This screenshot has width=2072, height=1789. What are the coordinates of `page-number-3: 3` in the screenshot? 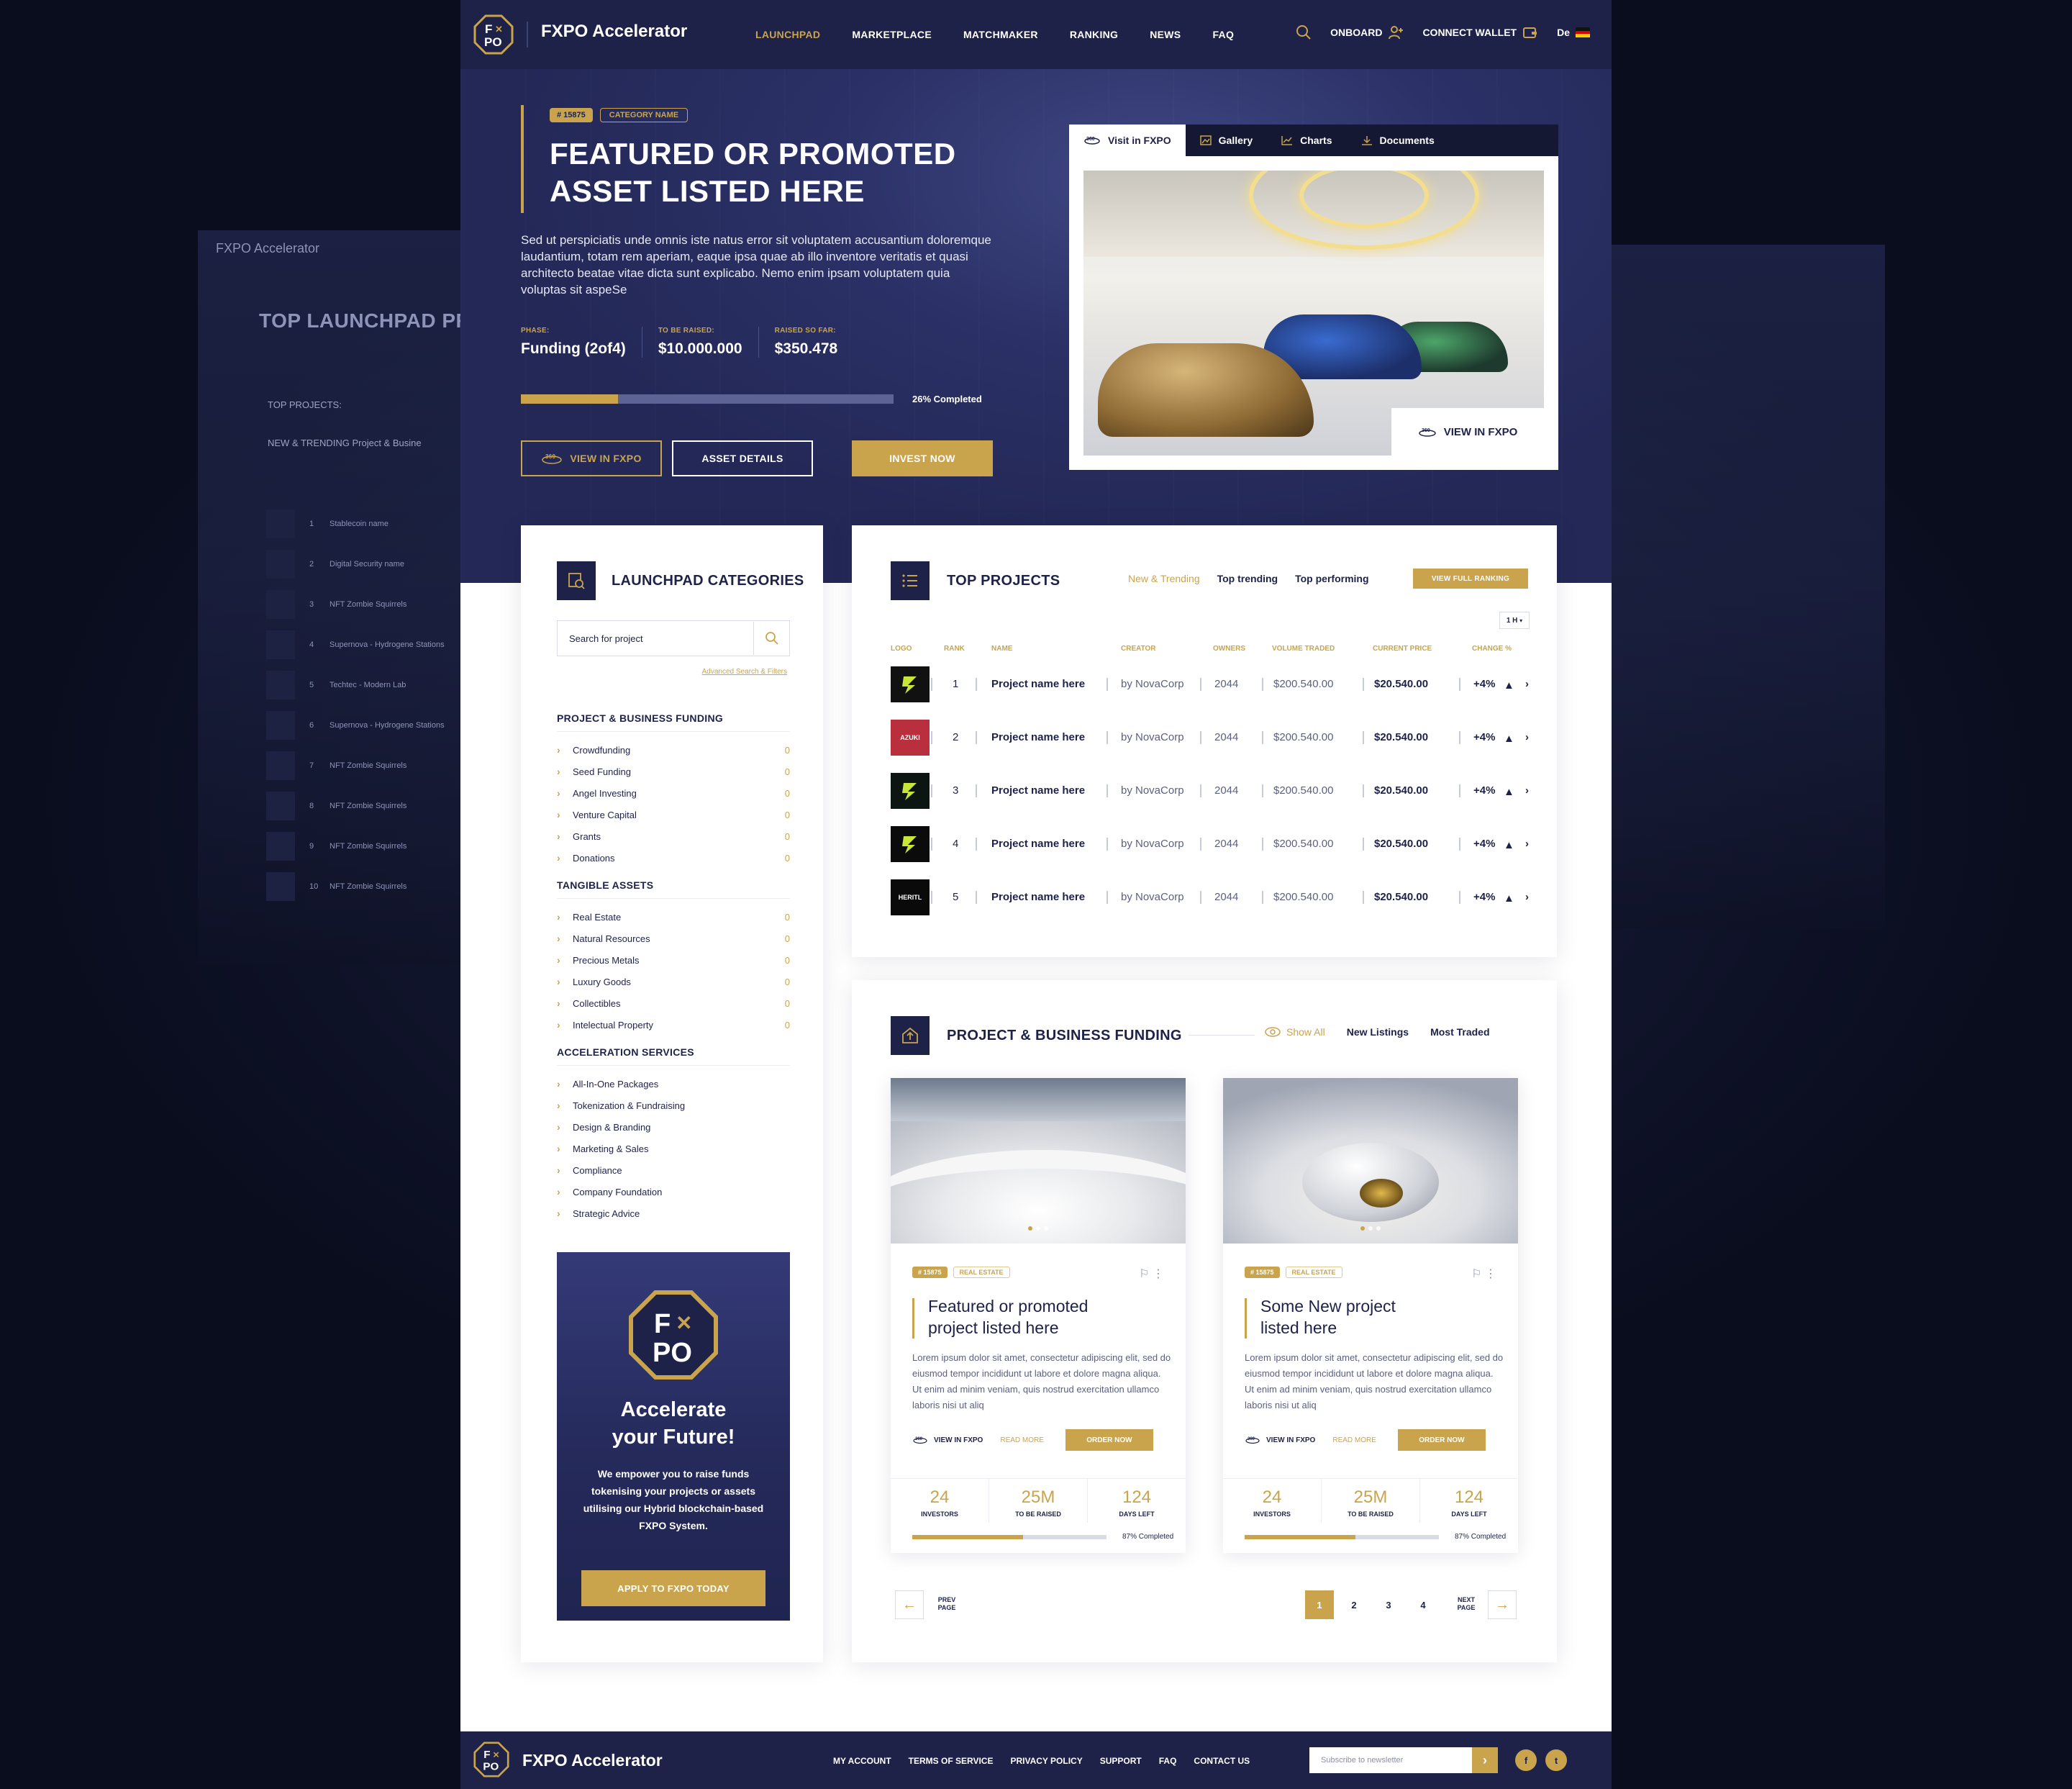 It's located at (1388, 1604).